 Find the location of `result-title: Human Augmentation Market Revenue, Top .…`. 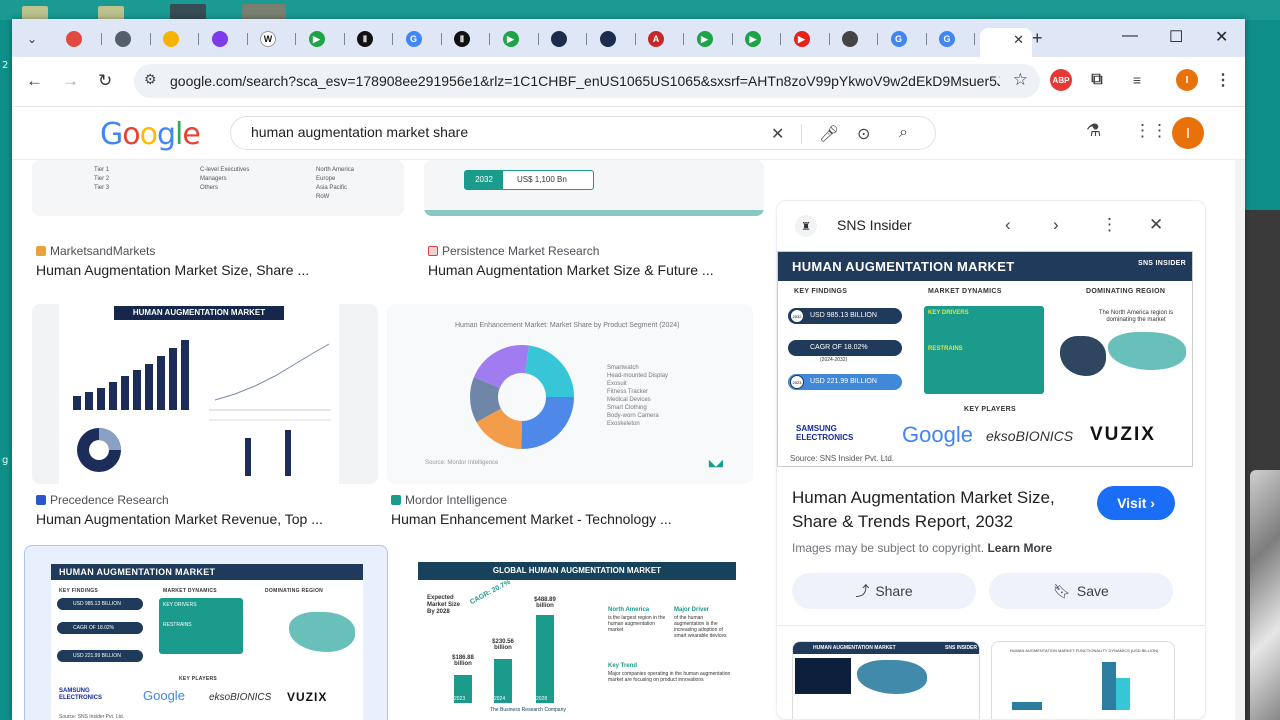

result-title: Human Augmentation Market Revenue, Top .… is located at coordinates (179, 519).